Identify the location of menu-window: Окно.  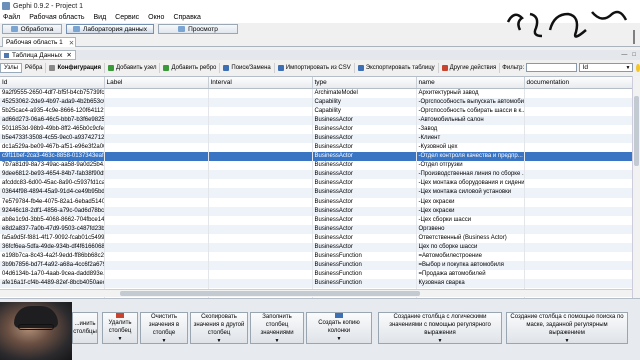
(156, 17).